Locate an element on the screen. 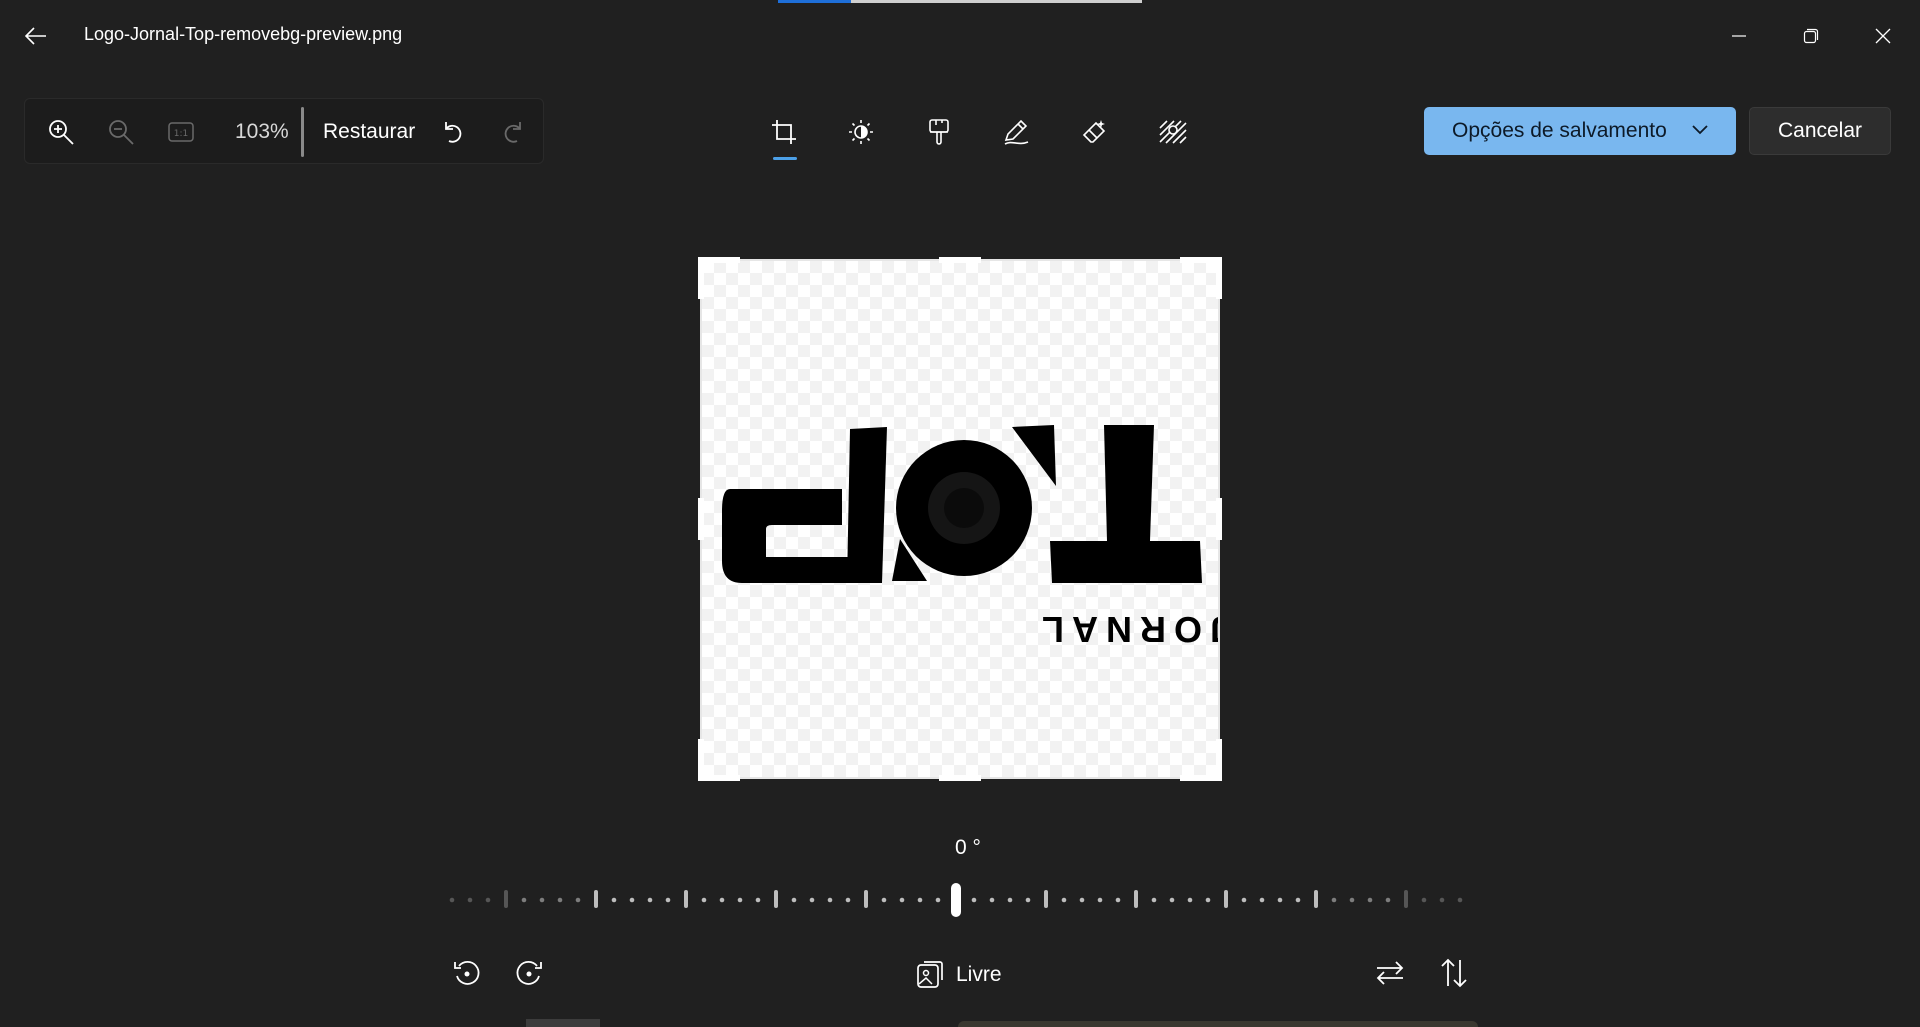 The width and height of the screenshot is (1920, 1027). paintbrush-icon is located at coordinates (939, 132).